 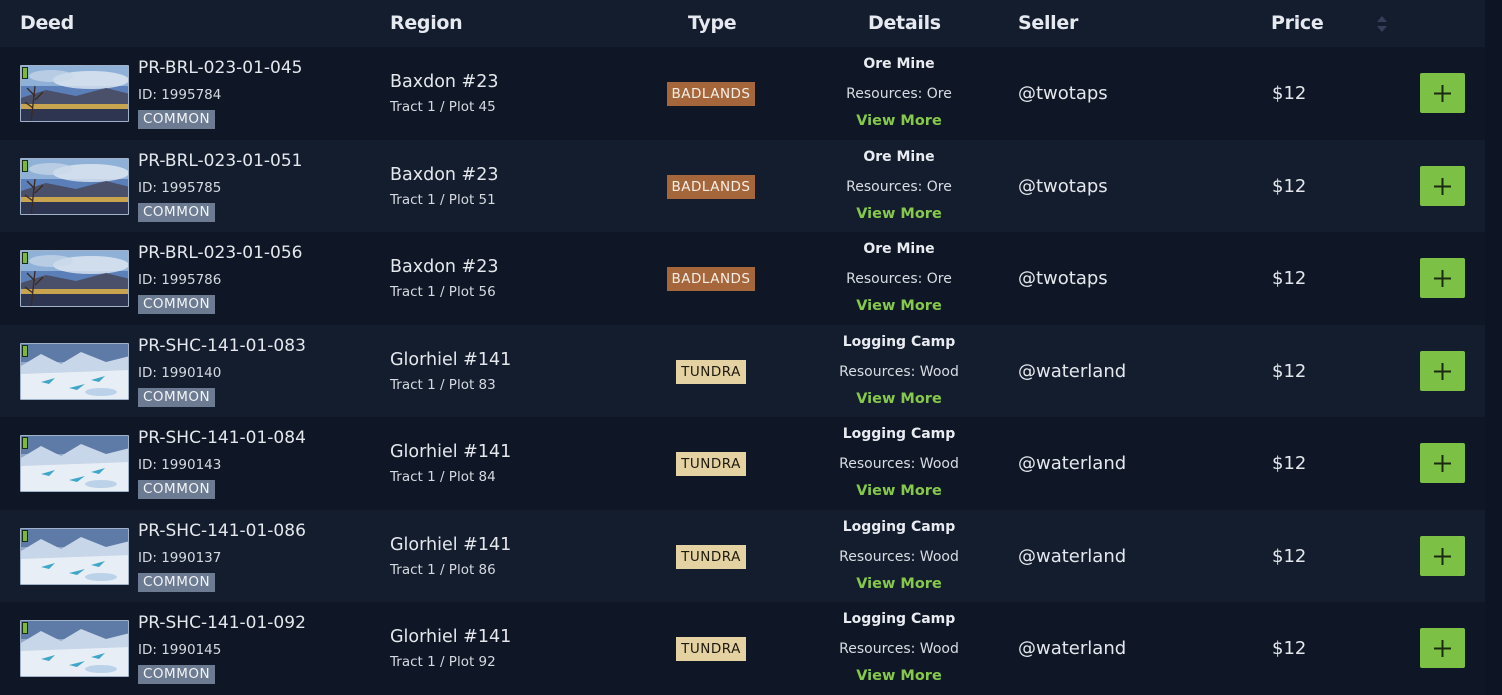 What do you see at coordinates (222, 531) in the screenshot?
I see `deed-name: PR-SHC-141-01-086` at bounding box center [222, 531].